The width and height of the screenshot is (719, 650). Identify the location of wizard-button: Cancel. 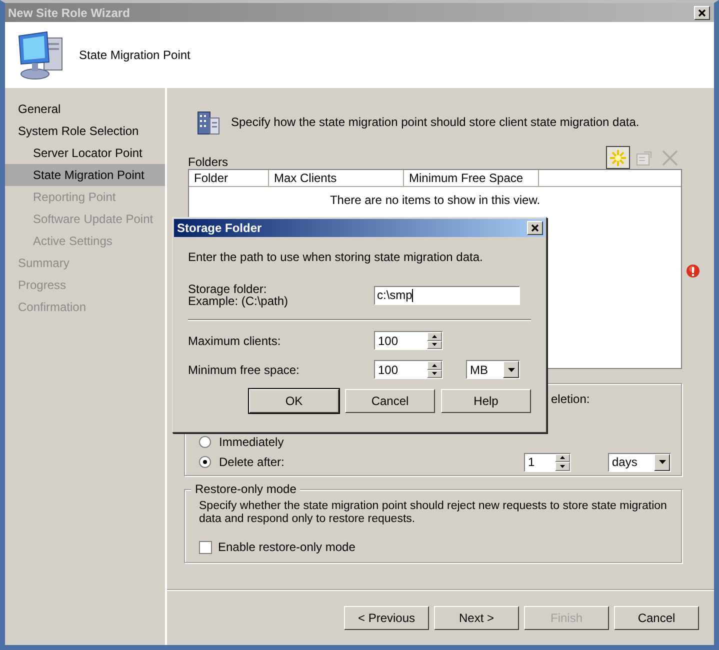
(656, 618).